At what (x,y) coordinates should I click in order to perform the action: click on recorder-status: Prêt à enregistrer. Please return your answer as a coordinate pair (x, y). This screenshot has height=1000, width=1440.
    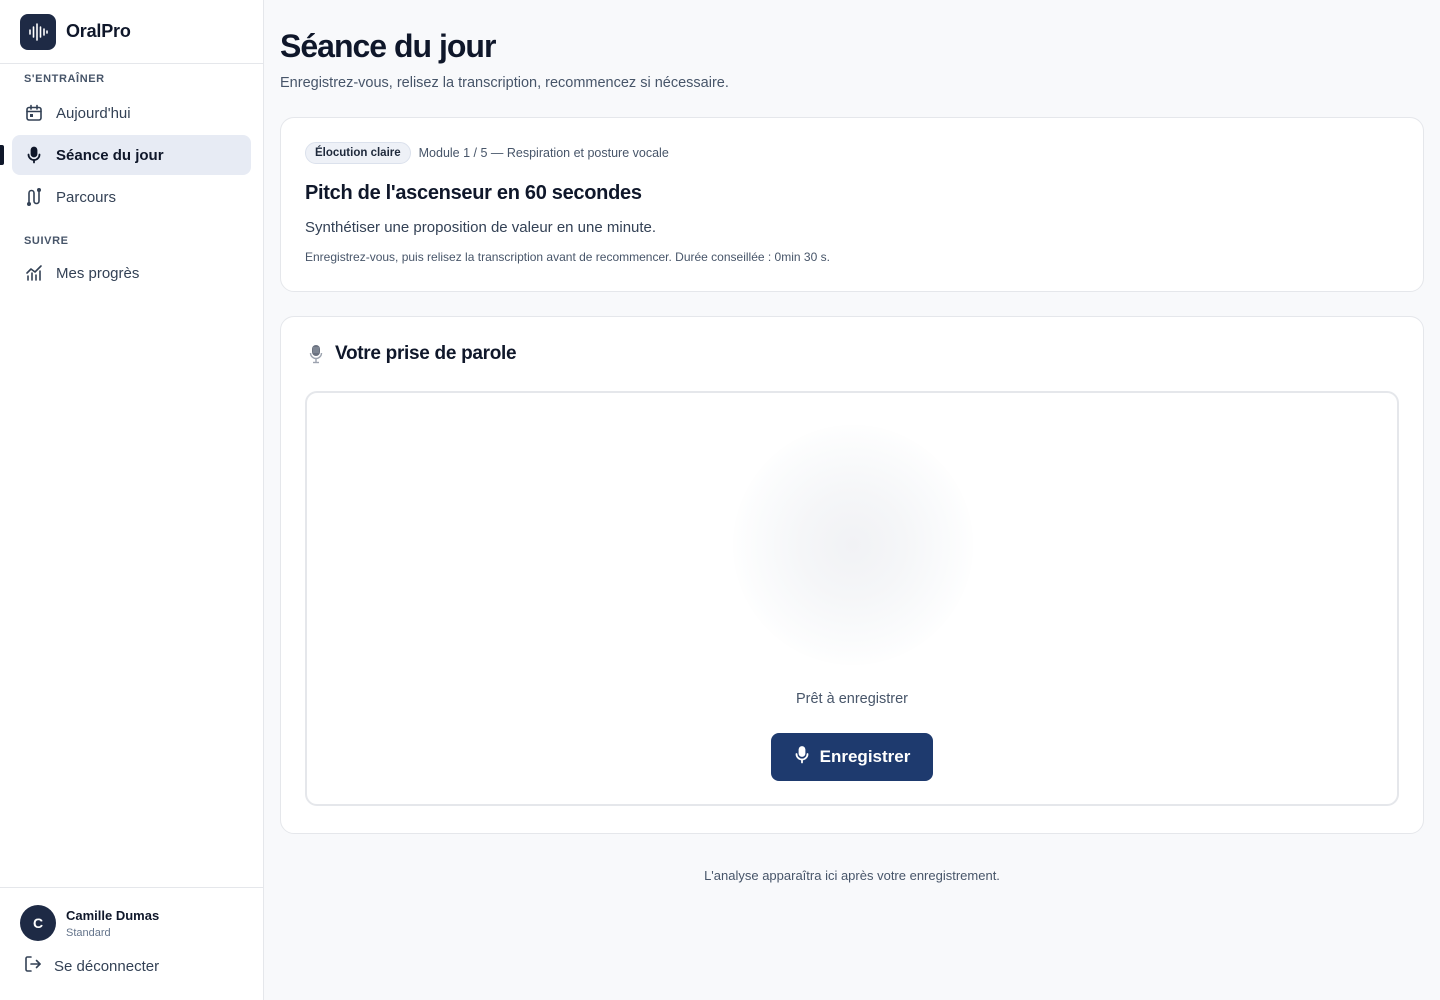
    Looking at the image, I should click on (852, 699).